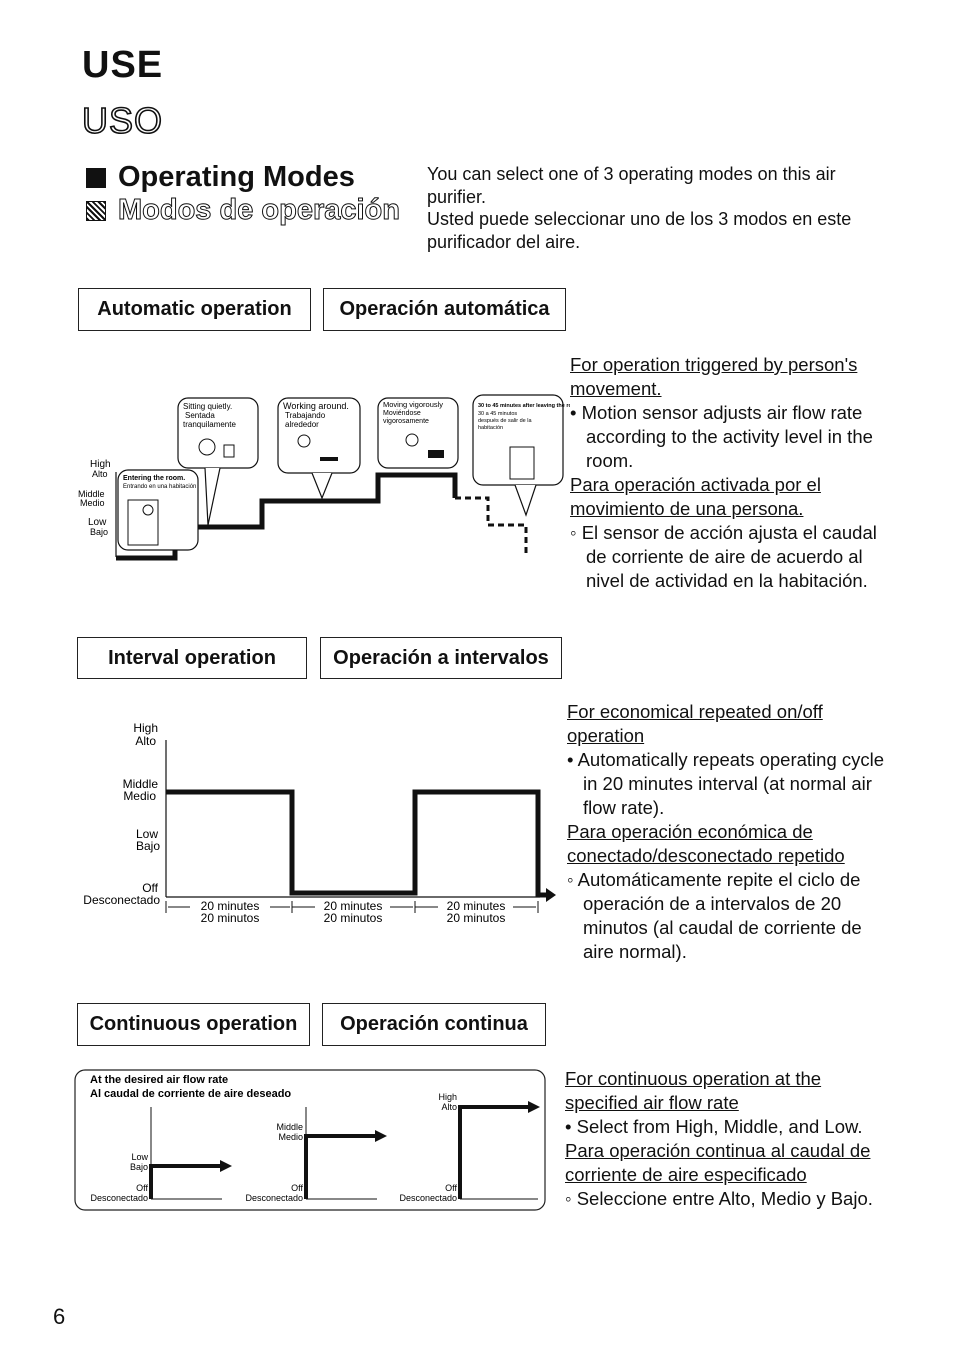  What do you see at coordinates (145, 741) in the screenshot?
I see `int-axis-high-es: Alto` at bounding box center [145, 741].